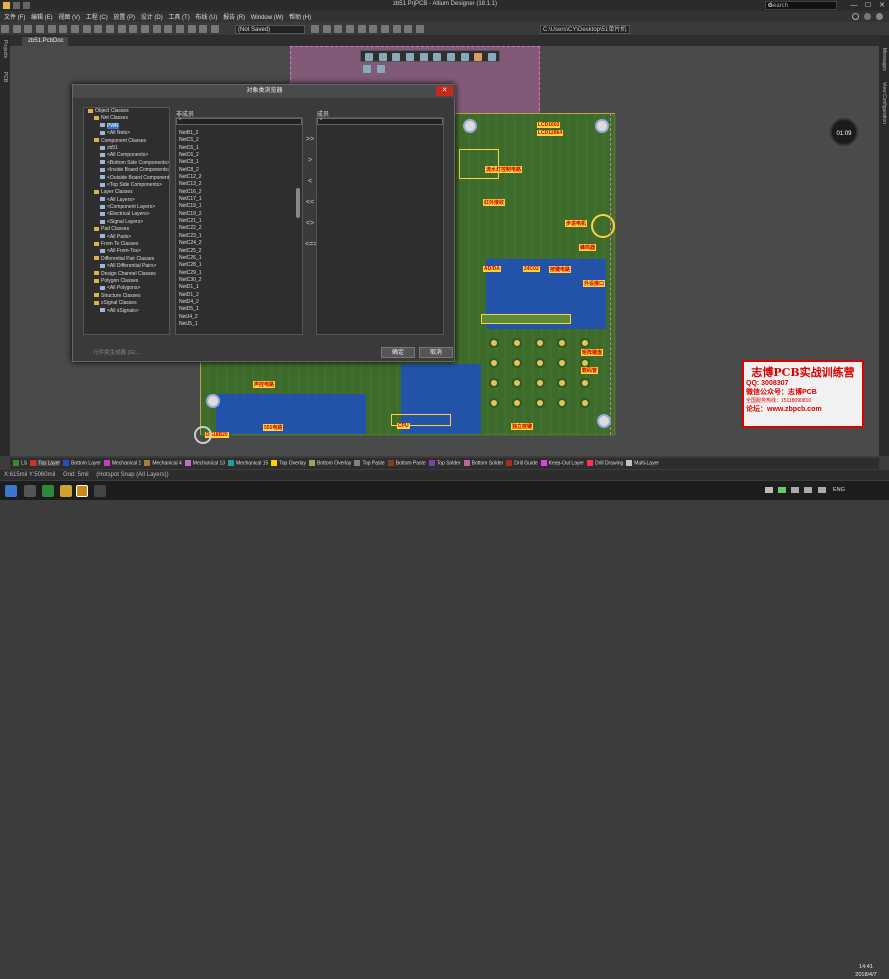 The height and width of the screenshot is (979, 889). What do you see at coordinates (406, 463) in the screenshot?
I see `layer-tab: Bottom Paste` at bounding box center [406, 463].